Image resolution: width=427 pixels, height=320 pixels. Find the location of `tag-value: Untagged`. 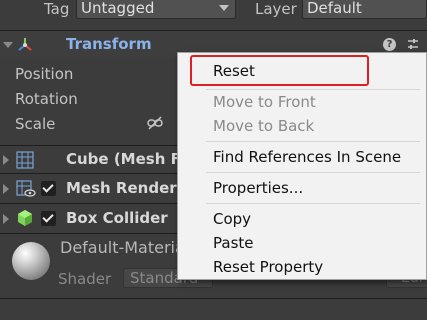

tag-value: Untagged is located at coordinates (118, 8).